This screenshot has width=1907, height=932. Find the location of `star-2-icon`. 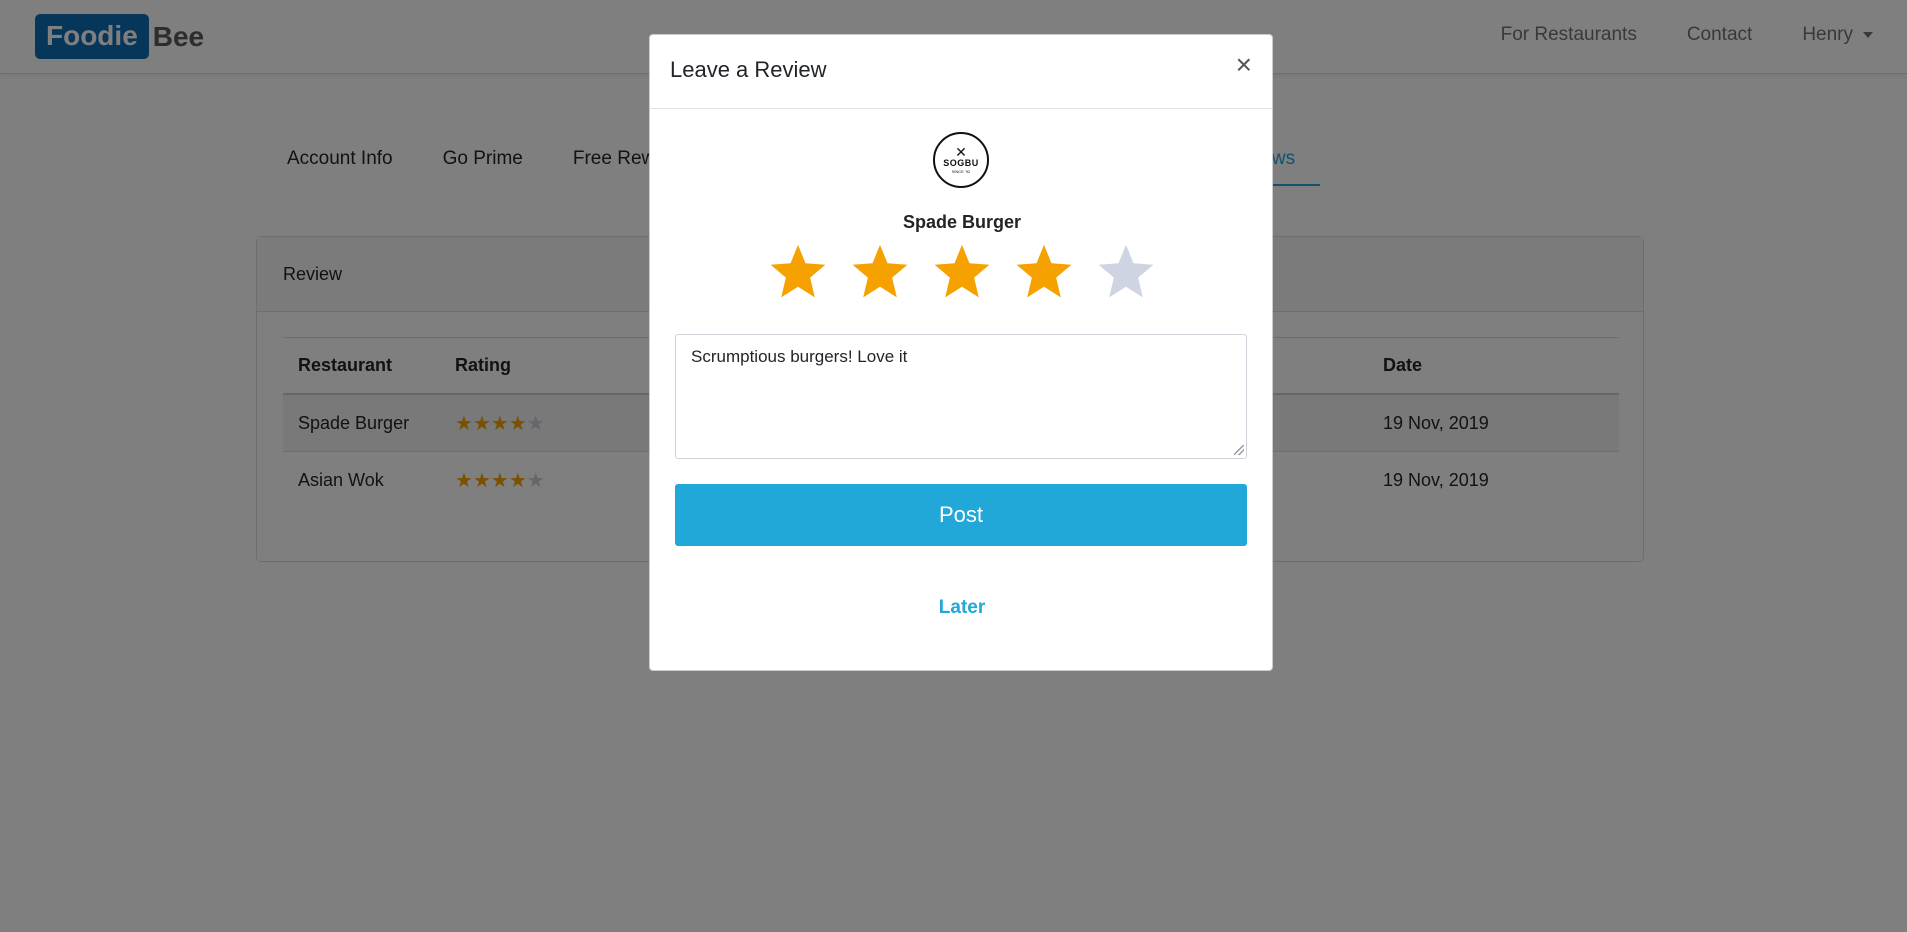

star-2-icon is located at coordinates (880, 272).